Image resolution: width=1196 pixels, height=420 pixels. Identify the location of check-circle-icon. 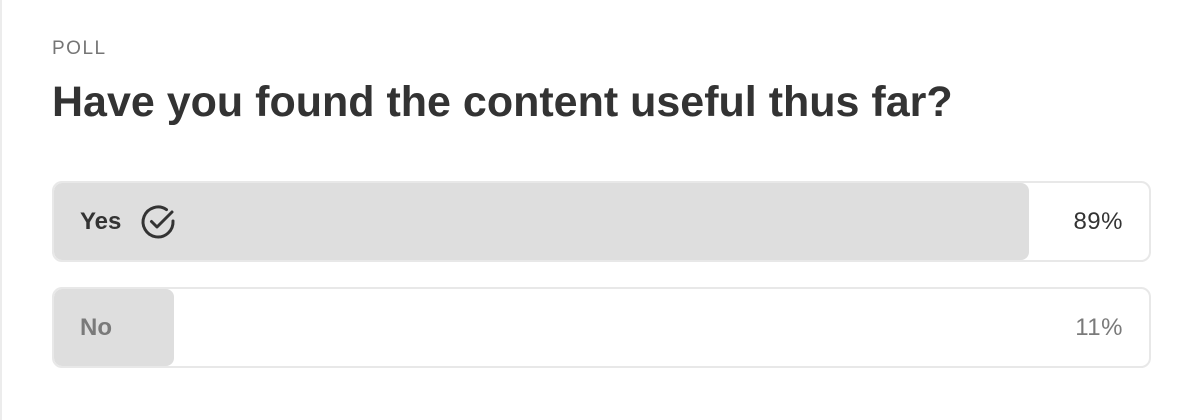
(158, 222).